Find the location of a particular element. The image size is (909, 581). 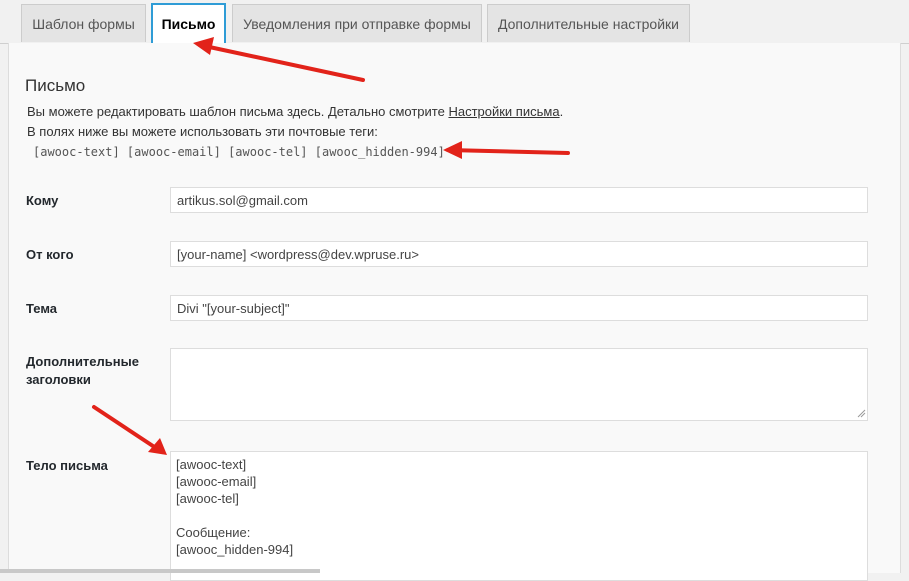

additional-headers-label: Дополнительные заголовки is located at coordinates (82, 370).